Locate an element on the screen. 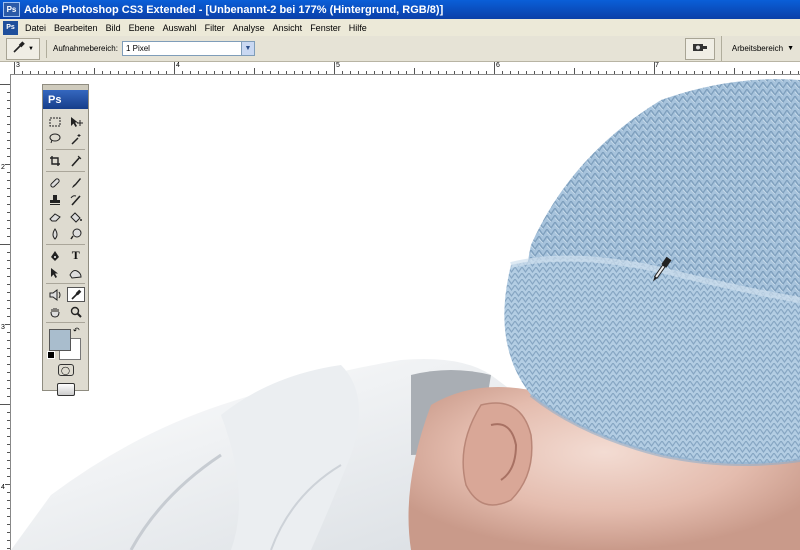 Image resolution: width=800 pixels, height=550 pixels. menu-auswahl: Auswahl is located at coordinates (180, 28).